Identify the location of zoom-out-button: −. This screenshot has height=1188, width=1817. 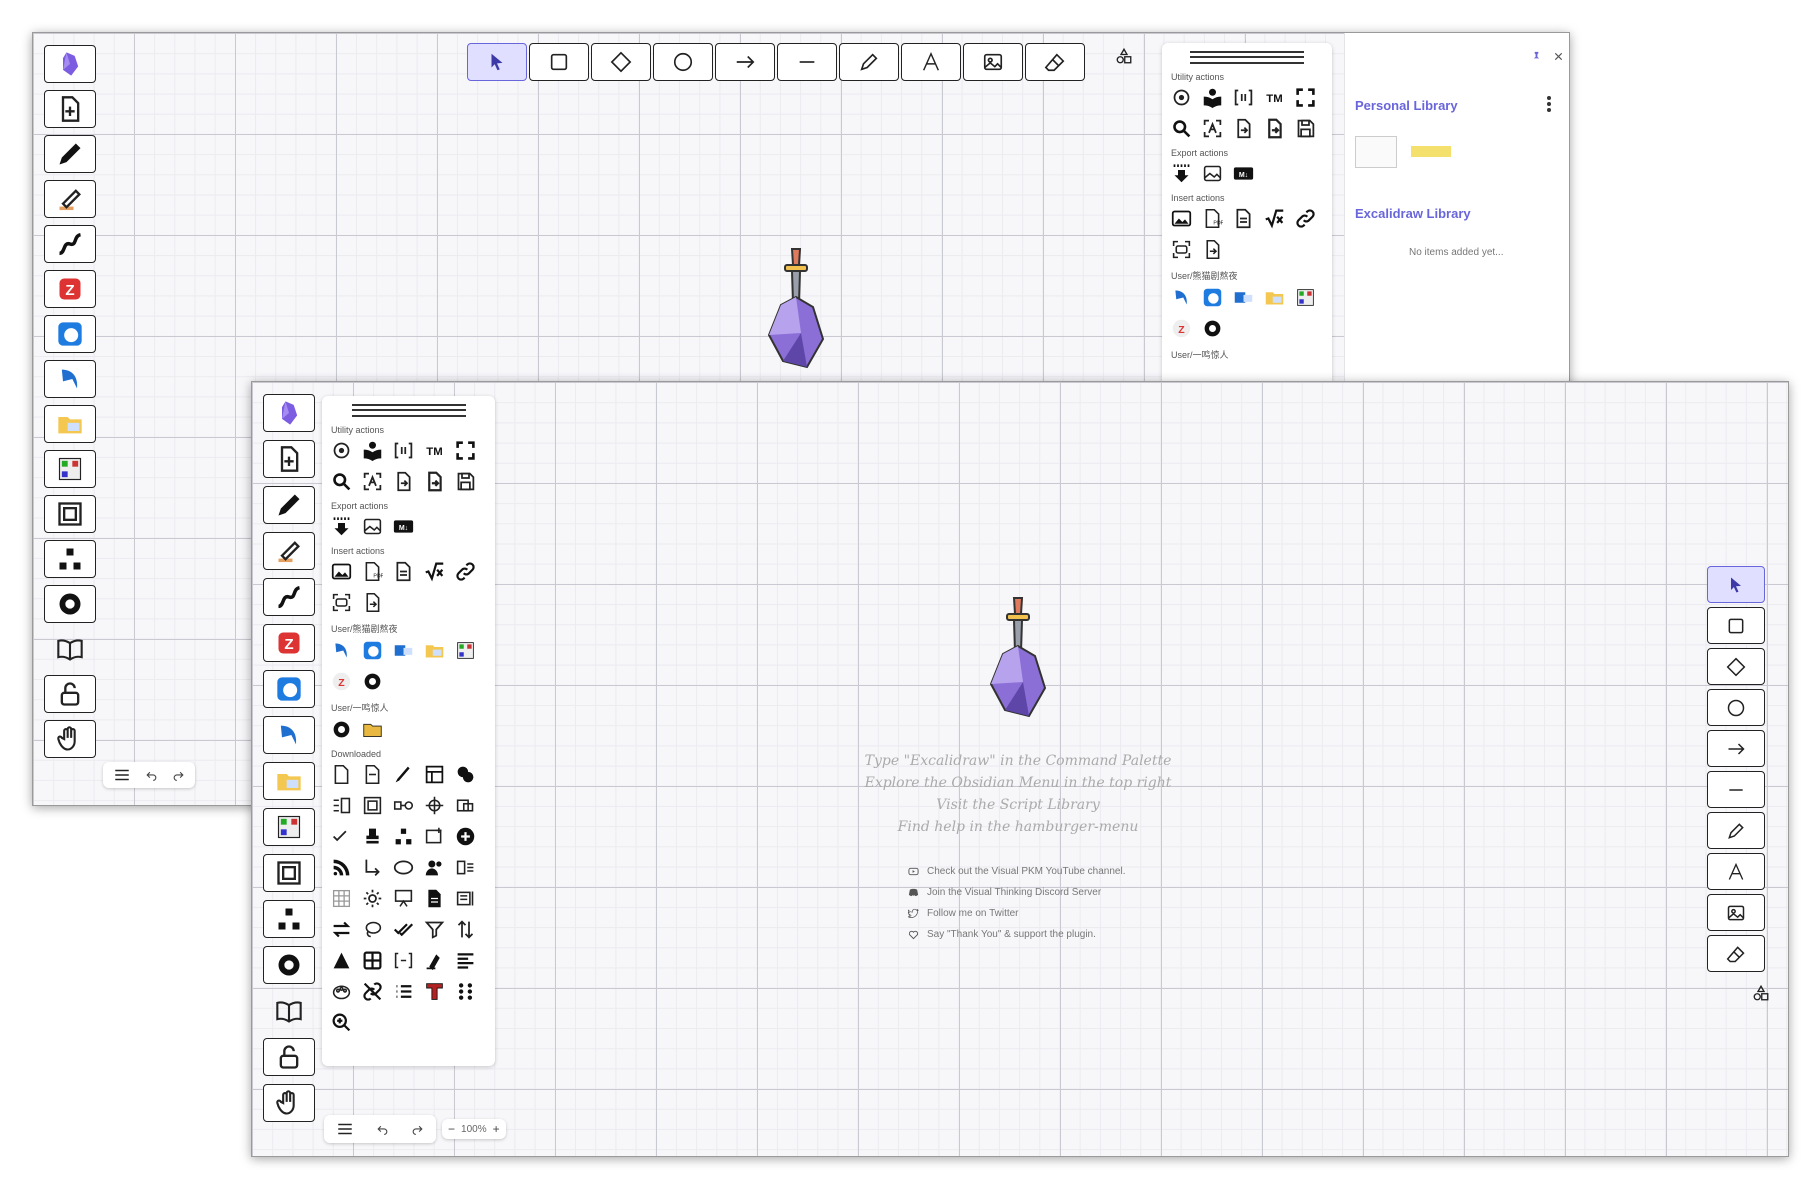
(451, 1129).